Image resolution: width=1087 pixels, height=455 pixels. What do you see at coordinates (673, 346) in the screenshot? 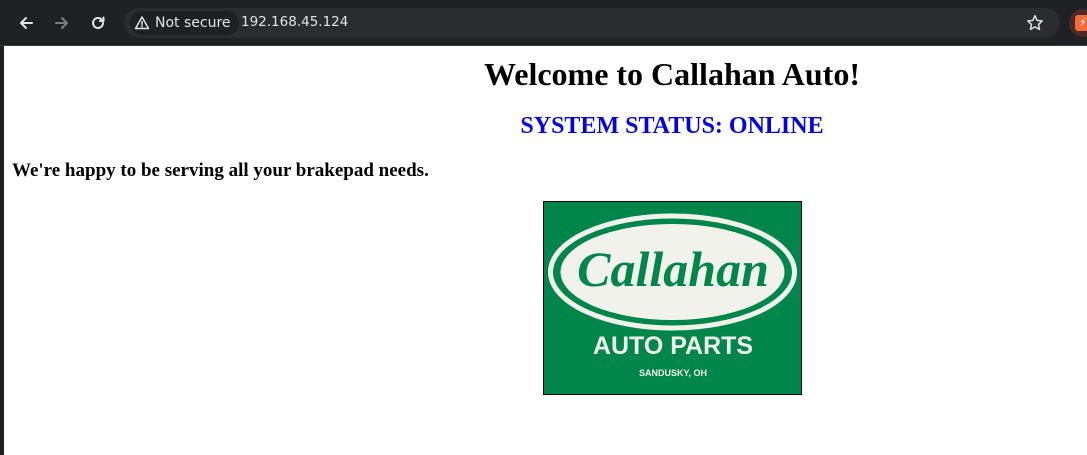
I see `logo-line: AUTO PARTS` at bounding box center [673, 346].